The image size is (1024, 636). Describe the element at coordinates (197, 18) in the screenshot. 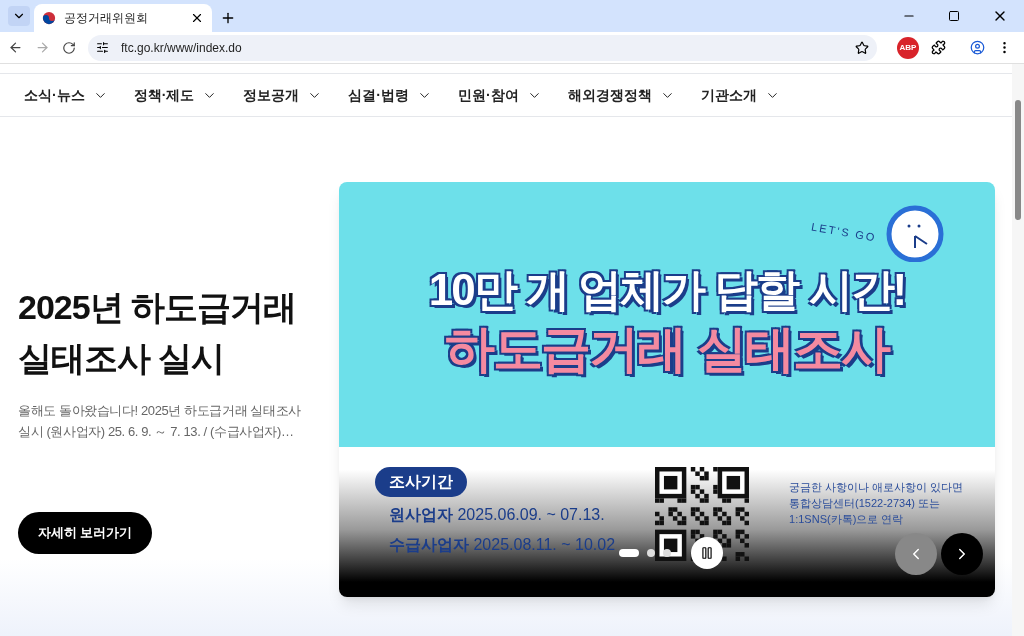

I see `close-icon` at that location.